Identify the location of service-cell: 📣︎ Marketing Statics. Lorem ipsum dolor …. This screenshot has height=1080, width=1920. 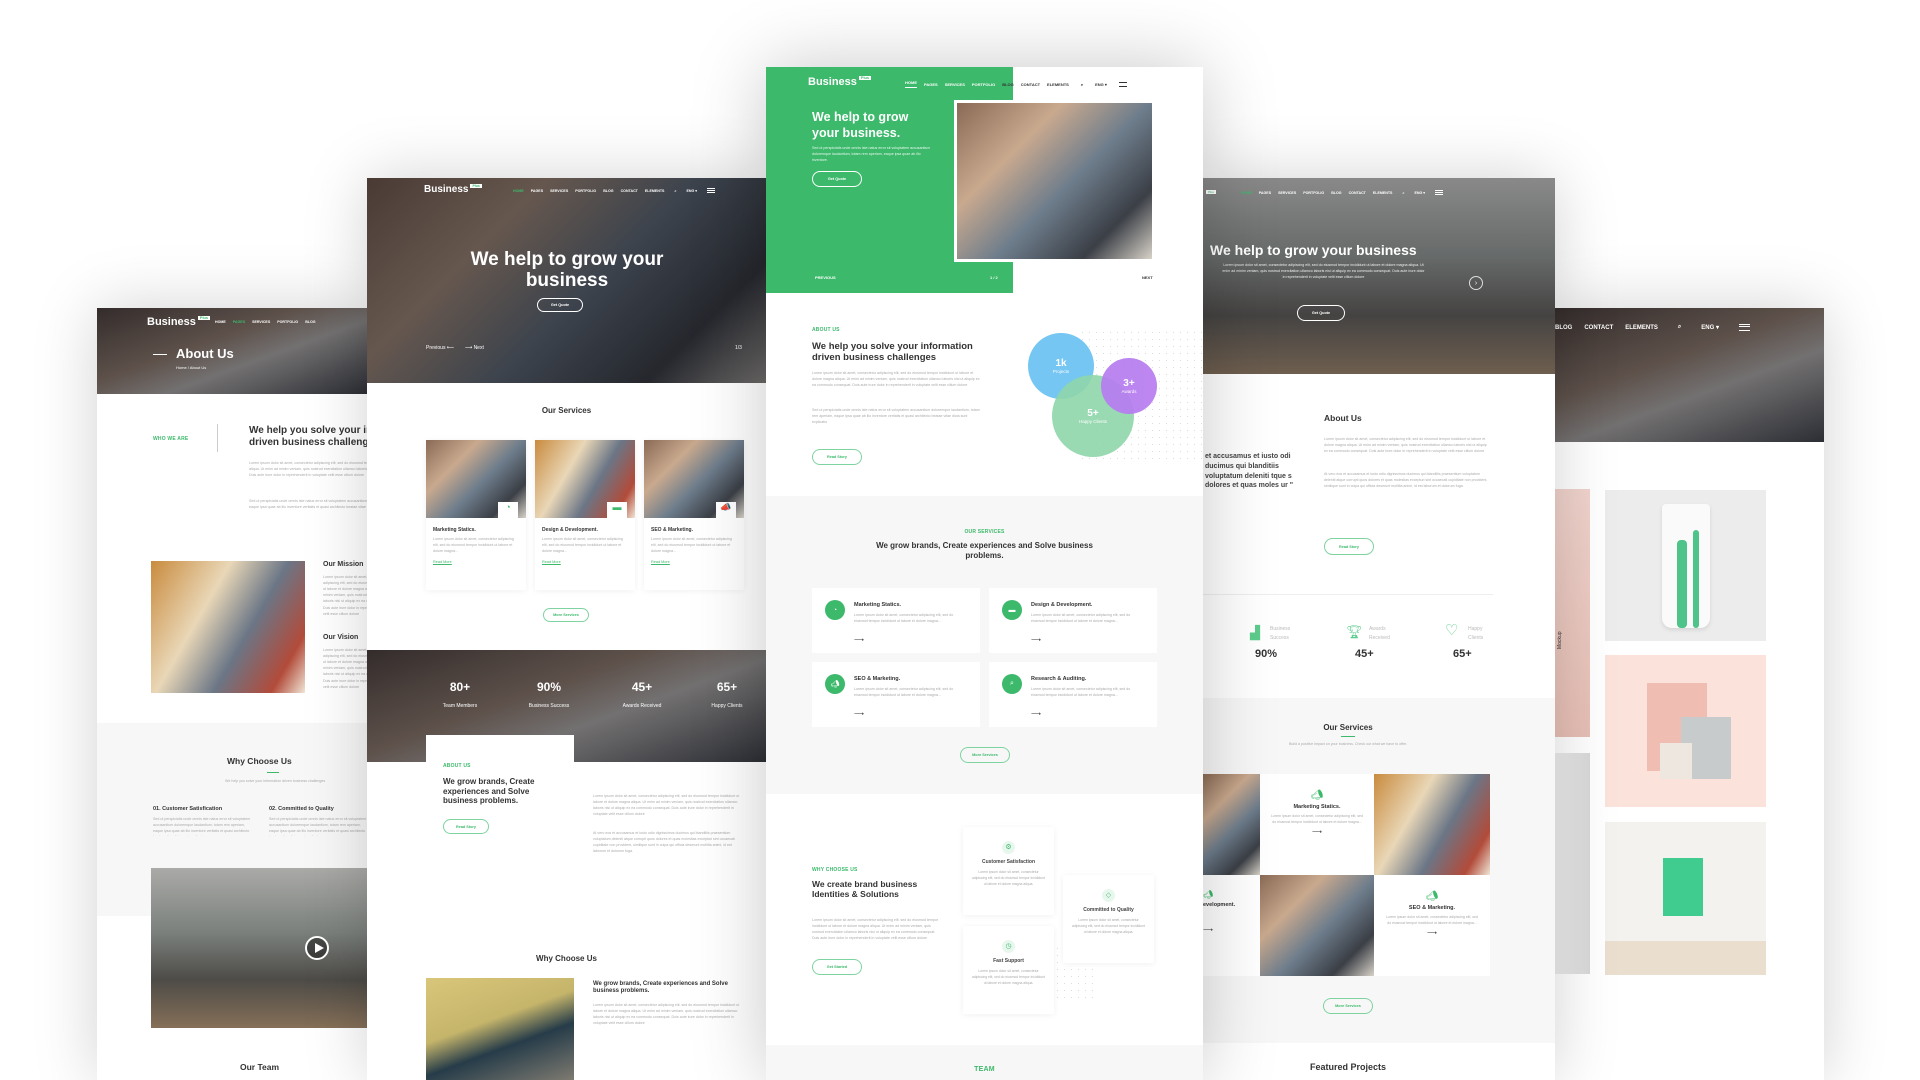
(1317, 824).